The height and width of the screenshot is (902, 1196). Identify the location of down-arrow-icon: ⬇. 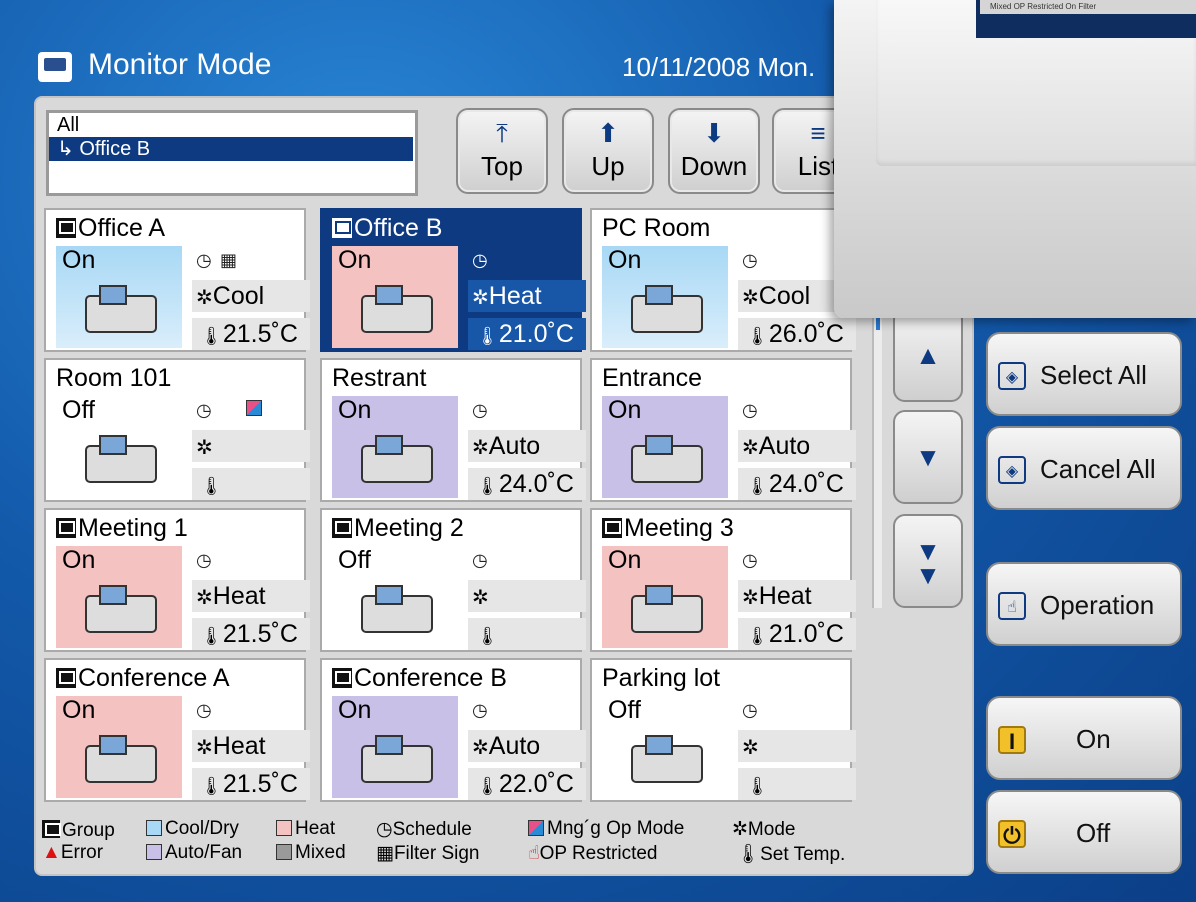
(714, 133).